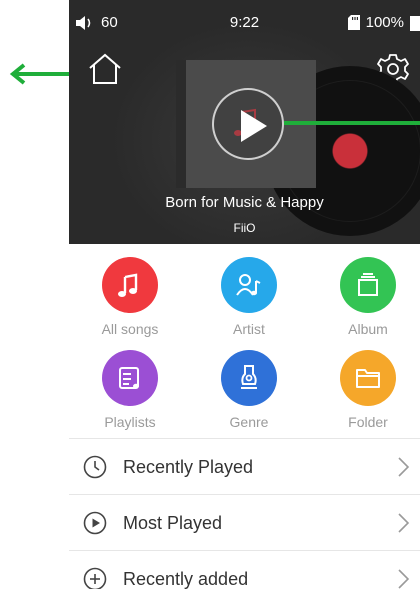 The image size is (420, 589). Describe the element at coordinates (249, 422) in the screenshot. I see `category-label: Genre` at that location.